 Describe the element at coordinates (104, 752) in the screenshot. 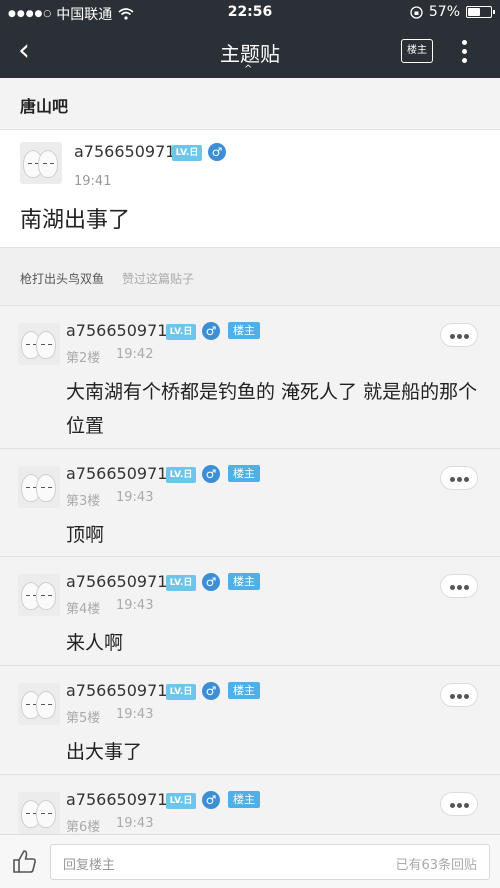

I see `reply-content: 出大事了` at that location.